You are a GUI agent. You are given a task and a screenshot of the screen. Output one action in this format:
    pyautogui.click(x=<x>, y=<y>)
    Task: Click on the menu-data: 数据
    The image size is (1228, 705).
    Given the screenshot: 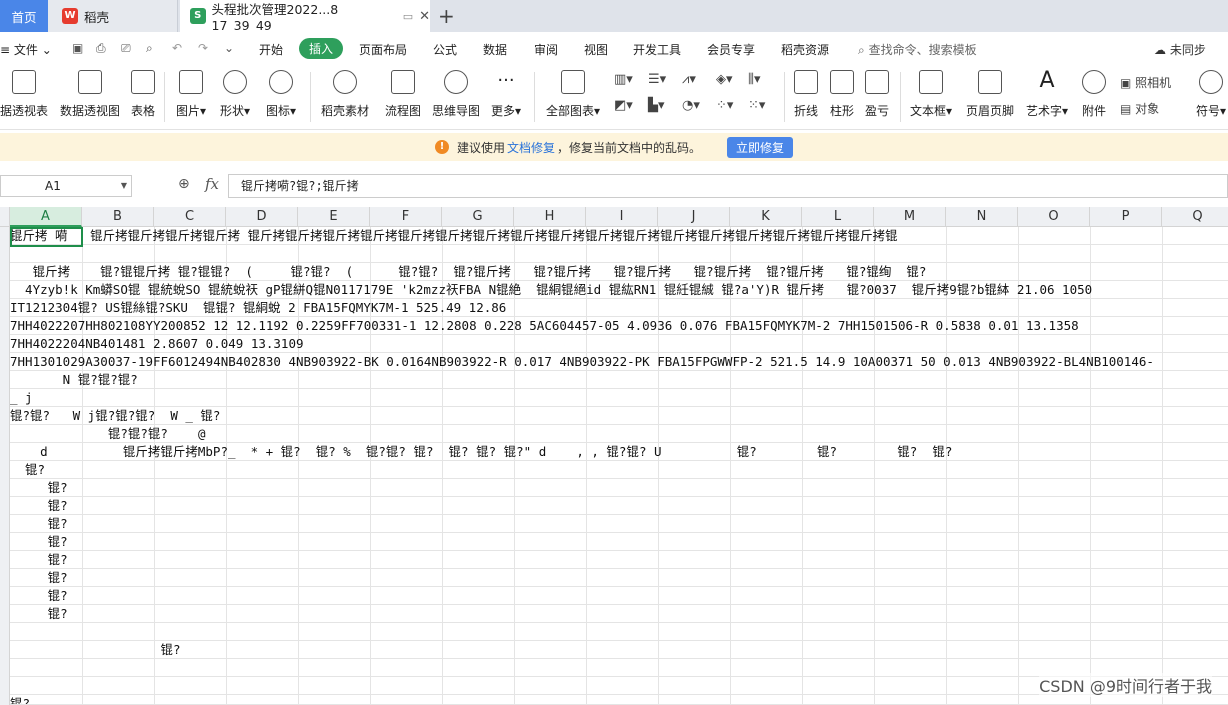 What is the action you would take?
    pyautogui.click(x=495, y=49)
    